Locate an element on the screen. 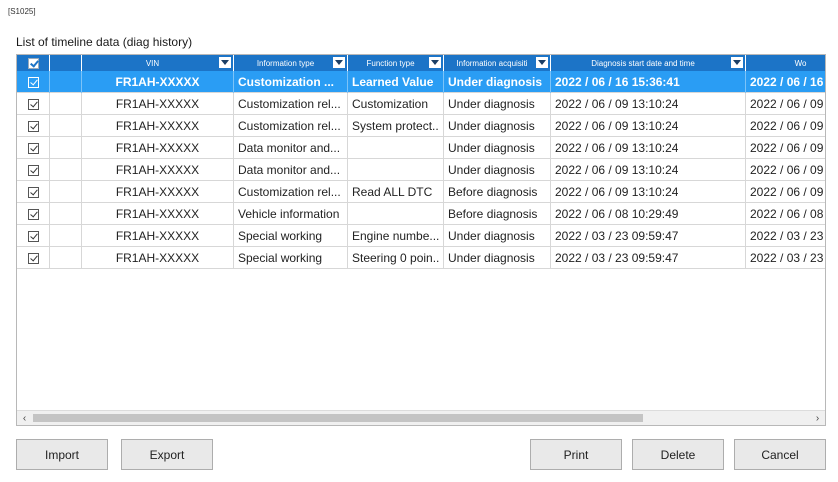 Image resolution: width=838 pixels, height=482 pixels. cell-working: 2022 / 03 / 23 10 is located at coordinates (785, 258).